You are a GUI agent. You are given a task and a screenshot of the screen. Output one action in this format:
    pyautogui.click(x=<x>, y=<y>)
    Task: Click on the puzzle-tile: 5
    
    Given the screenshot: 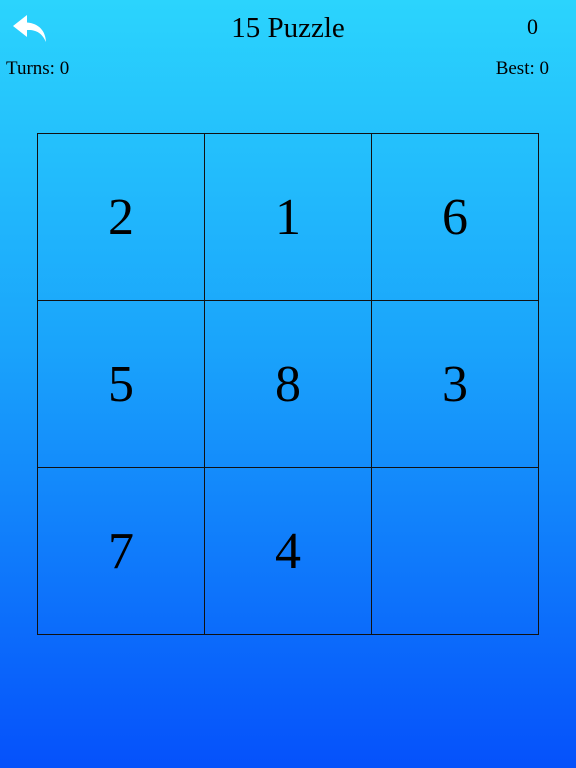 What is the action you would take?
    pyautogui.click(x=121, y=384)
    